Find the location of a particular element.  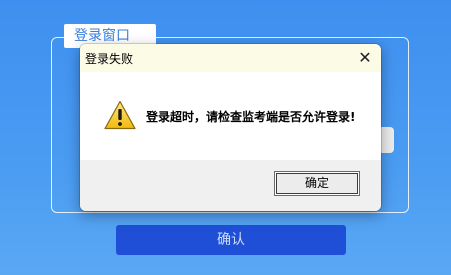

dialog-titlebar: 登录失败 ✕ is located at coordinates (230, 58).